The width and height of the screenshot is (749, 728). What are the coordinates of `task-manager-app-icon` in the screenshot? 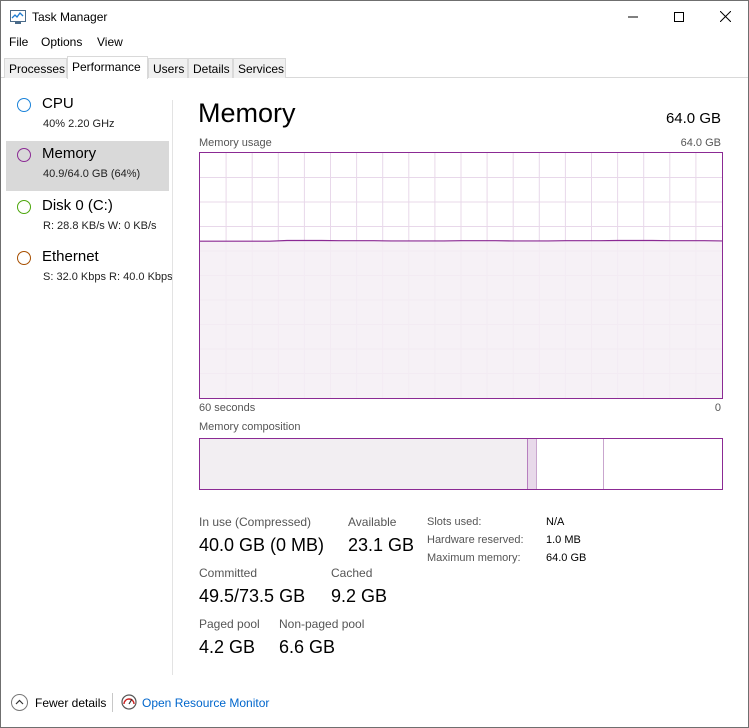 It's located at (18, 17).